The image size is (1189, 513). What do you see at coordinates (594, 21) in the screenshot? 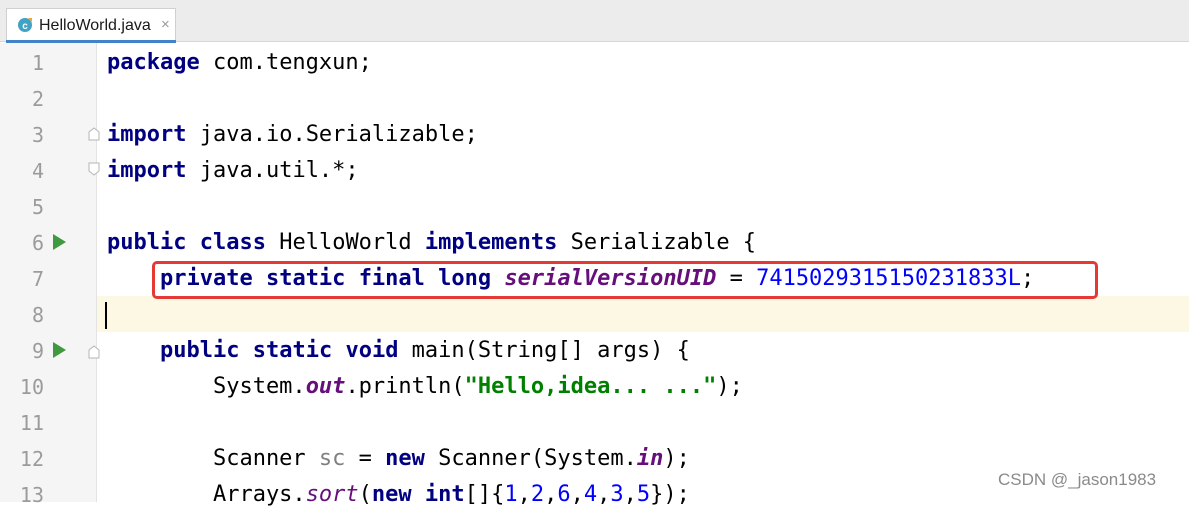
I see `editor-tab-bar: c HelloWorld.java ×` at bounding box center [594, 21].